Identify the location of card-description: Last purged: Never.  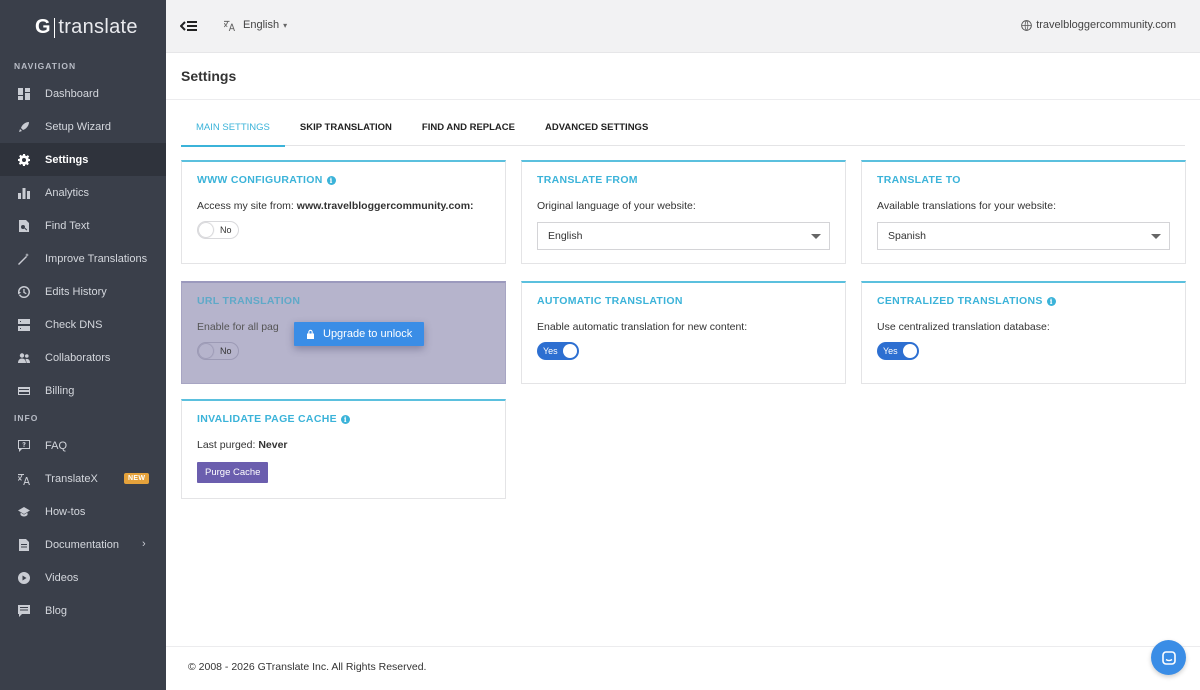
(242, 445).